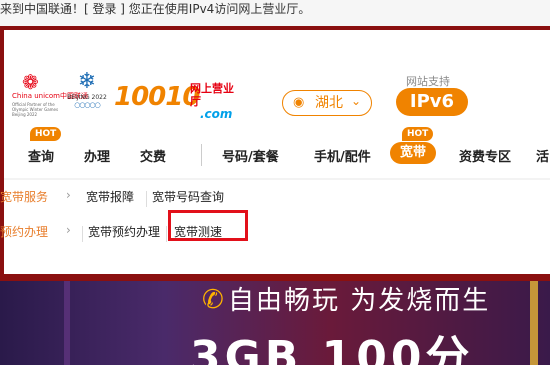 The width and height of the screenshot is (550, 365). Describe the element at coordinates (413, 153) in the screenshot. I see `nav-item-broadband: 宽带` at that location.